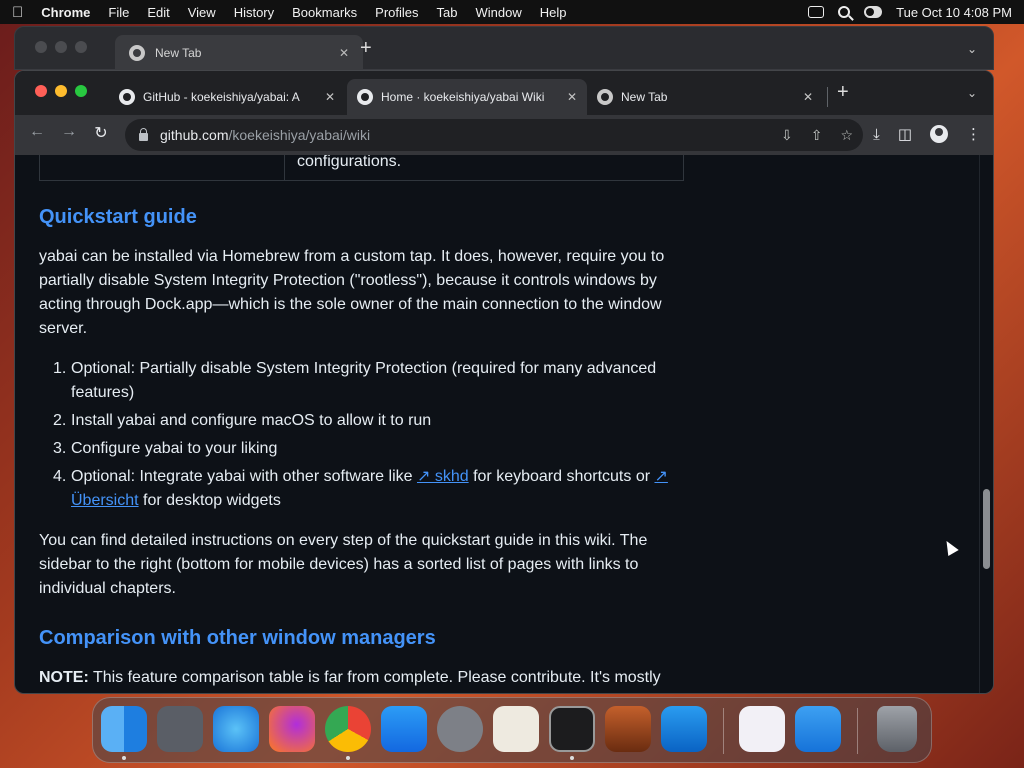  I want to click on table-cell-divider, so click(284, 167).